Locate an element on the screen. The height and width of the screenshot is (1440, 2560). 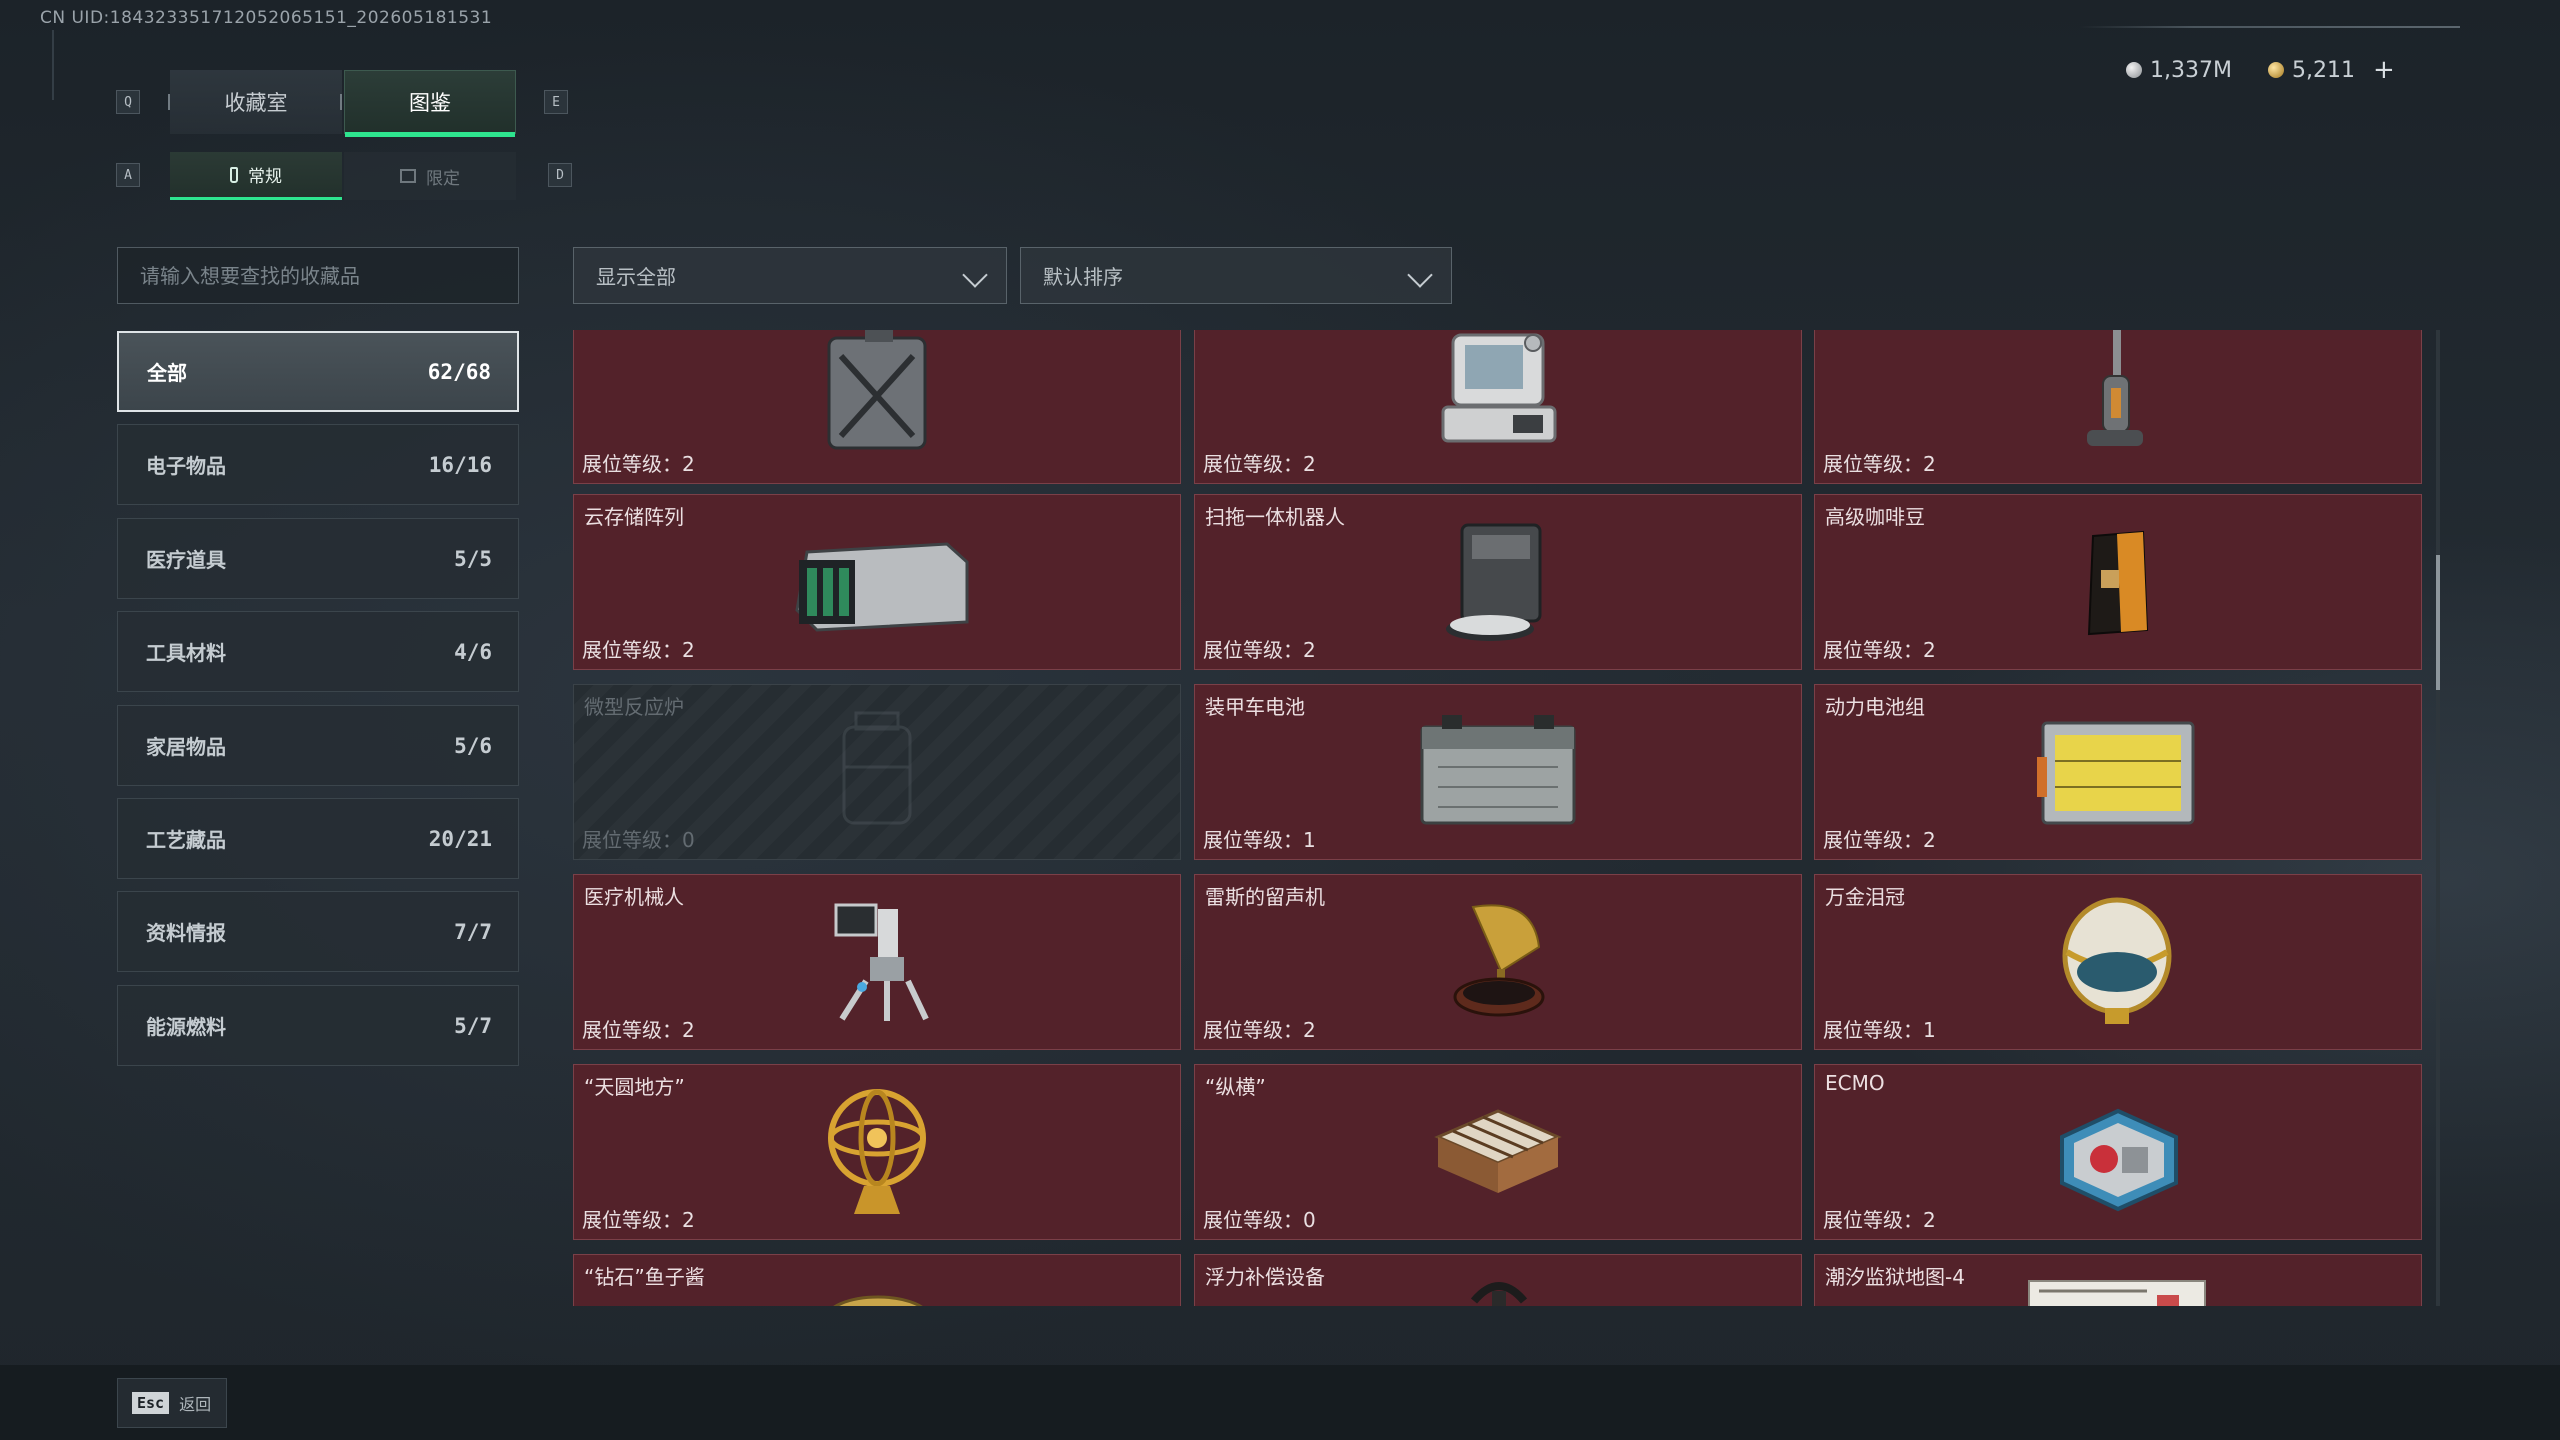
item-card: 装甲车电池 展位等级：1 is located at coordinates (1498, 772).